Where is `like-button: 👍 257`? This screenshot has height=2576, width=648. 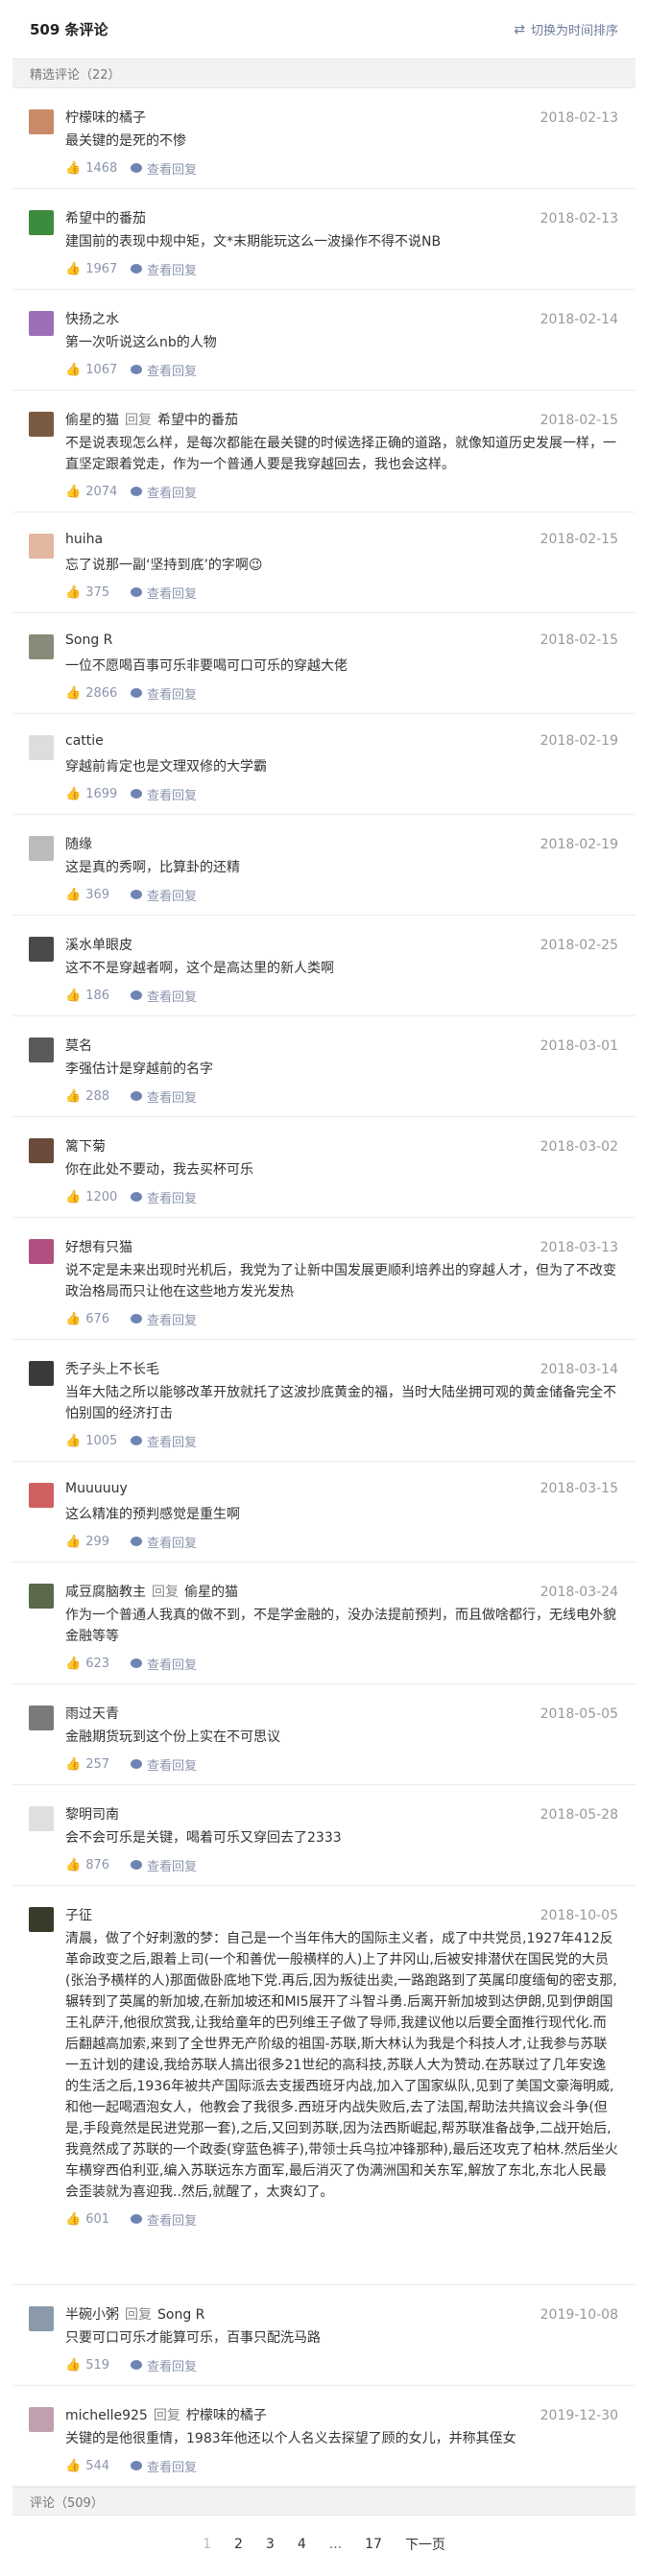
like-button: 👍 257 is located at coordinates (98, 1764).